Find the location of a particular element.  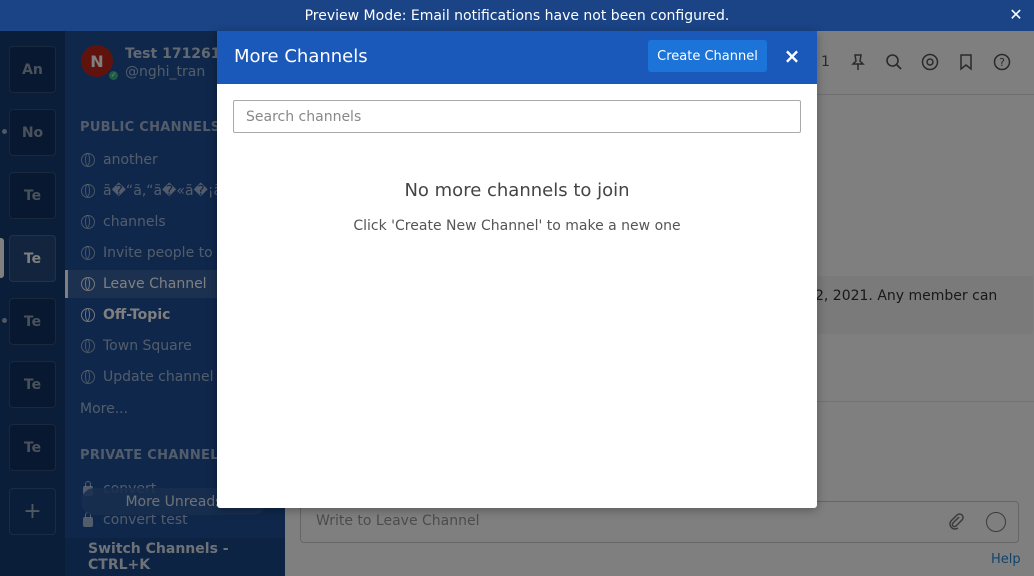

empty-state-title: No more channels to join is located at coordinates (517, 190).